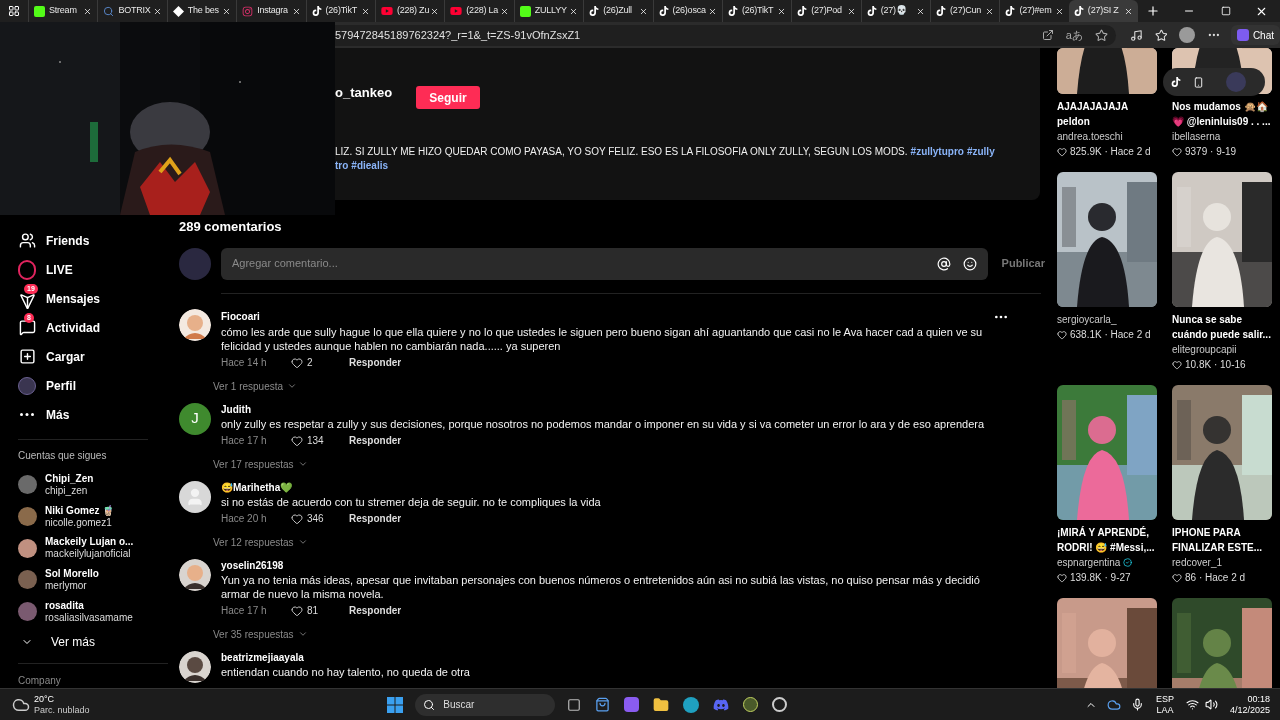  Describe the element at coordinates (1176, 82) in the screenshot. I see `tiktok-icon` at that location.